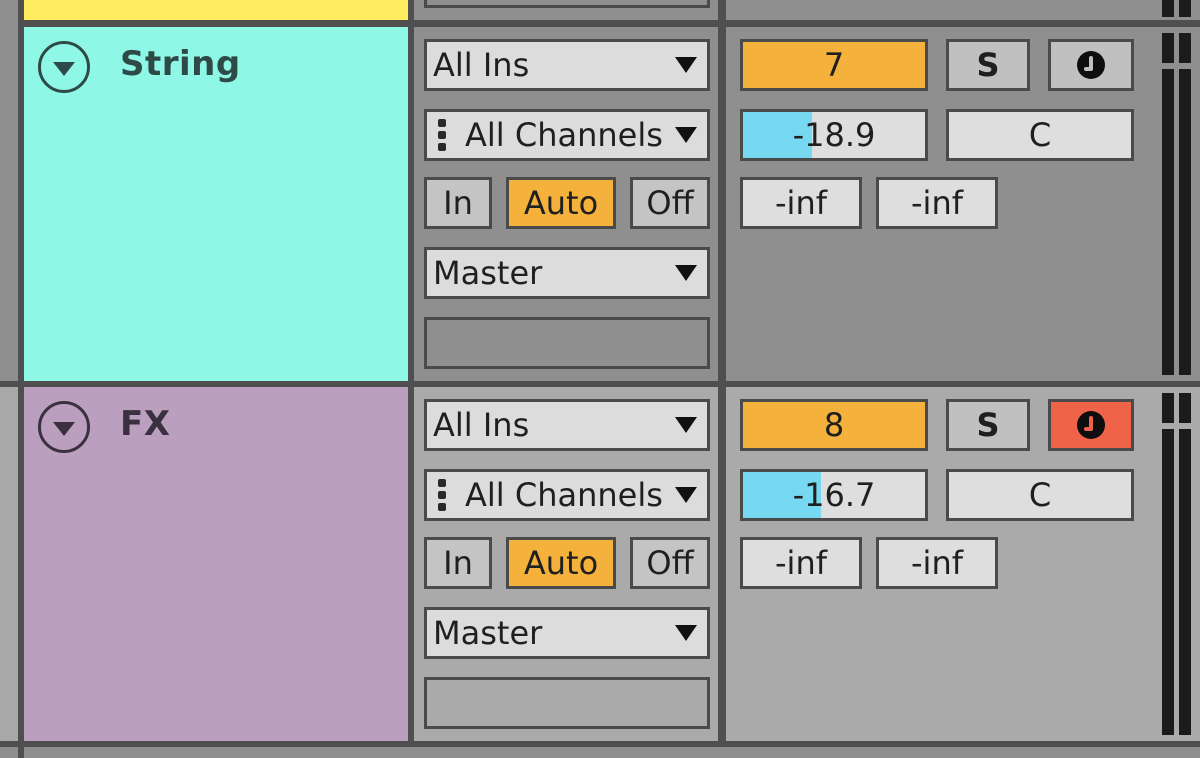 The width and height of the screenshot is (1200, 758). I want to click on volume-slider: -18.9, so click(834, 135).